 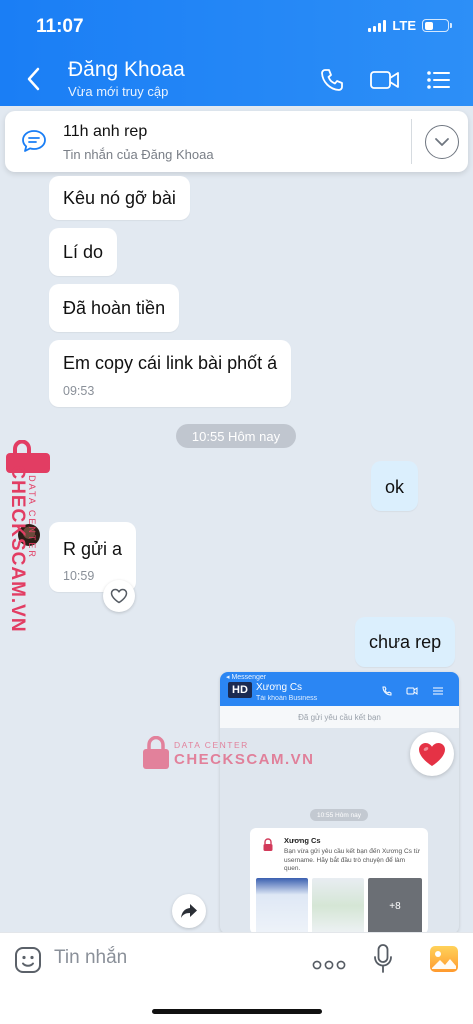 I want to click on message-text: ok, so click(x=395, y=487).